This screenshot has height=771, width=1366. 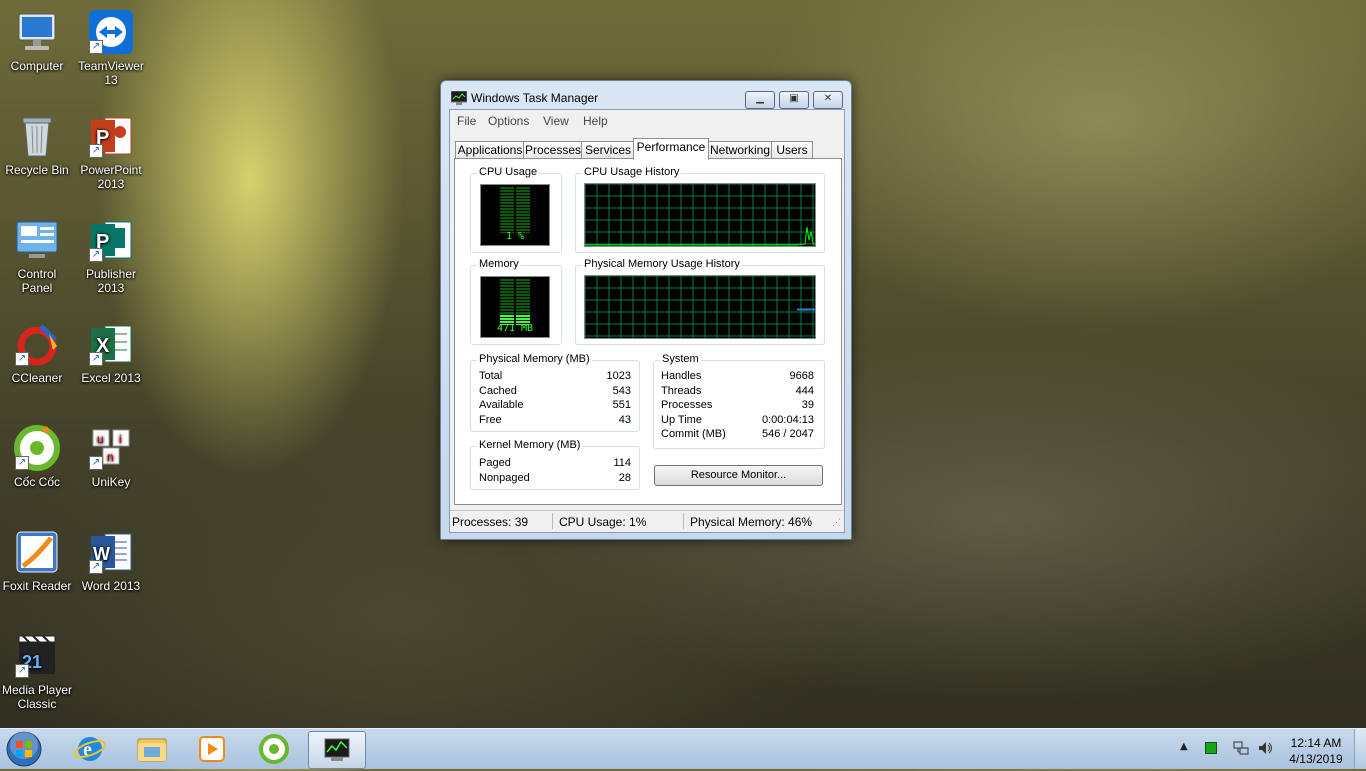 I want to click on menu-help: Help, so click(x=595, y=121).